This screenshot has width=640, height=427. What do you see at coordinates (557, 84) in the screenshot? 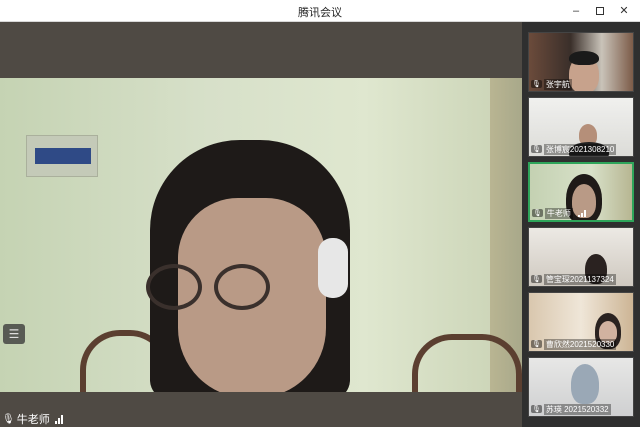
I see `participant-name: 张宇航` at bounding box center [557, 84].